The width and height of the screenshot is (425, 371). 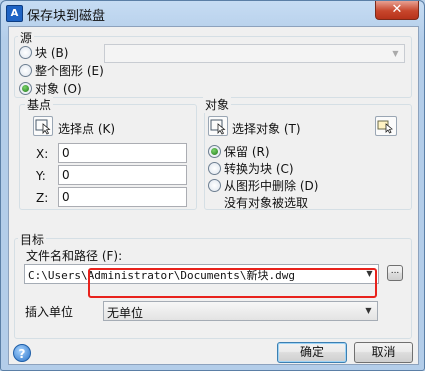 I want to click on selection-status: 没有对象被选取, so click(x=266, y=203).